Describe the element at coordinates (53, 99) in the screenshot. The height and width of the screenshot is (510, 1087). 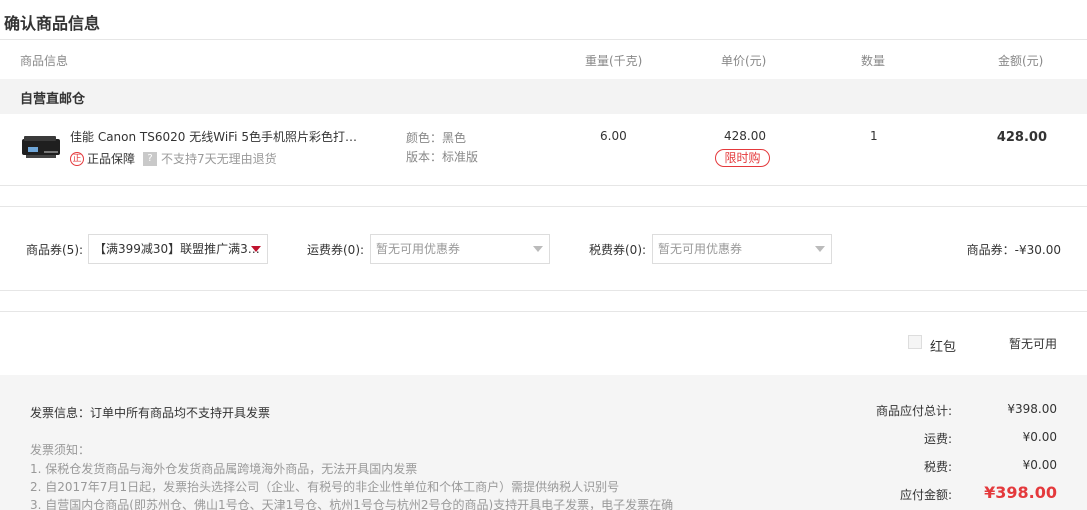
I see `store-name: 自营直邮仓` at that location.